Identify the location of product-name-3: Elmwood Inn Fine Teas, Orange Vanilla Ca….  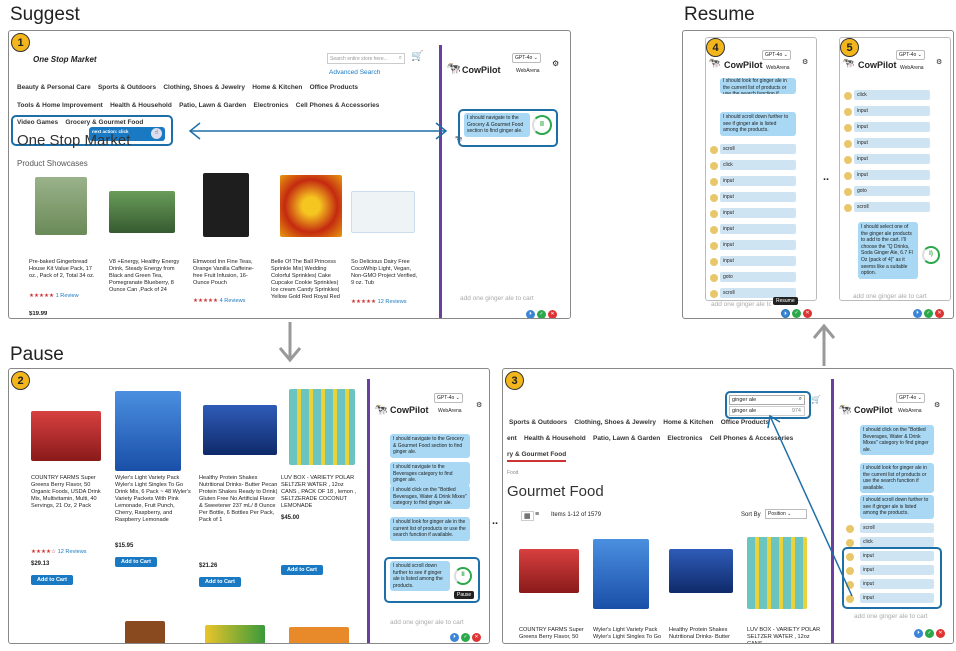
(228, 273).